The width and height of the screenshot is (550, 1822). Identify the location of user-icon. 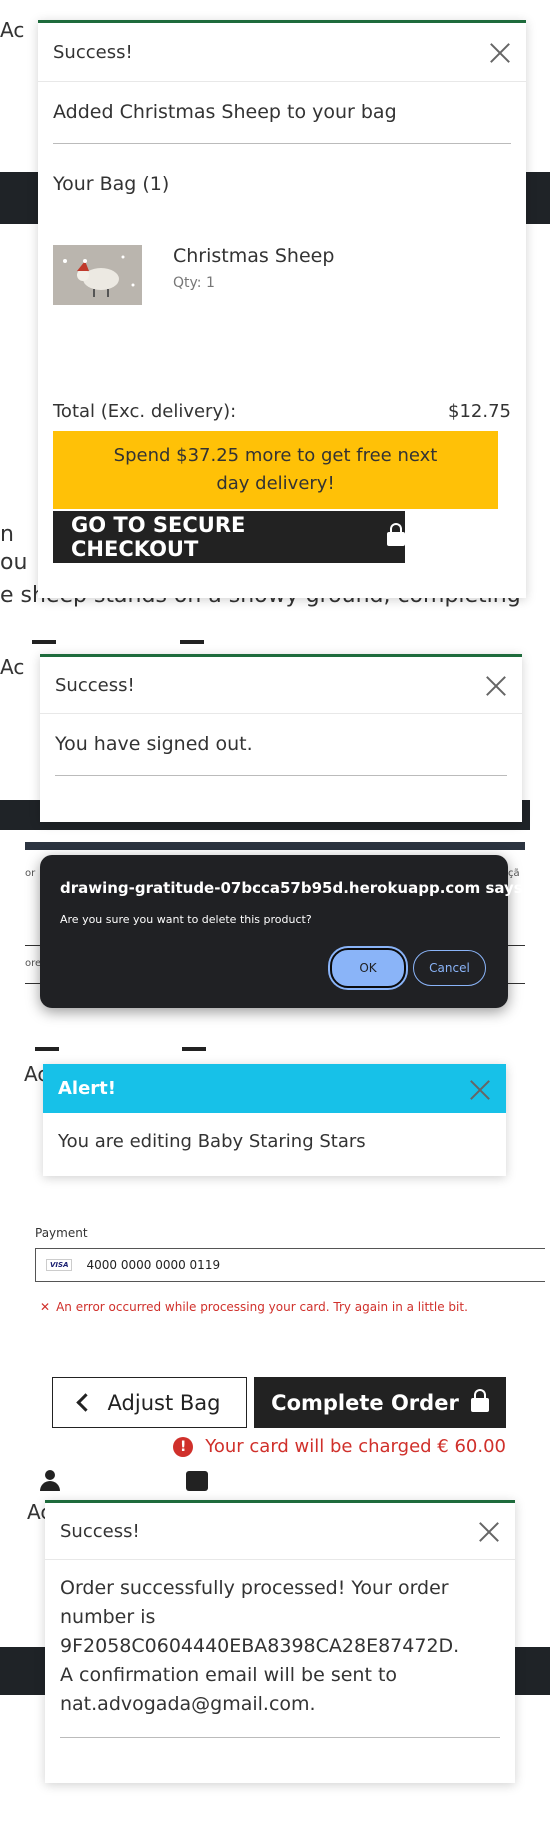
(50, 1481).